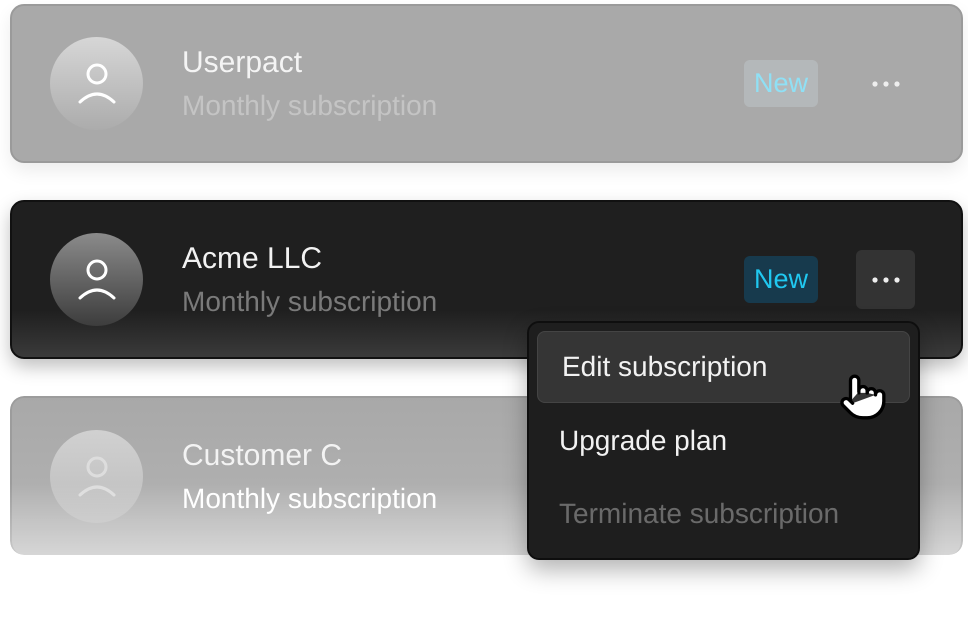 This screenshot has height=619, width=968. Describe the element at coordinates (252, 259) in the screenshot. I see `customer-name: Acme LLC` at that location.